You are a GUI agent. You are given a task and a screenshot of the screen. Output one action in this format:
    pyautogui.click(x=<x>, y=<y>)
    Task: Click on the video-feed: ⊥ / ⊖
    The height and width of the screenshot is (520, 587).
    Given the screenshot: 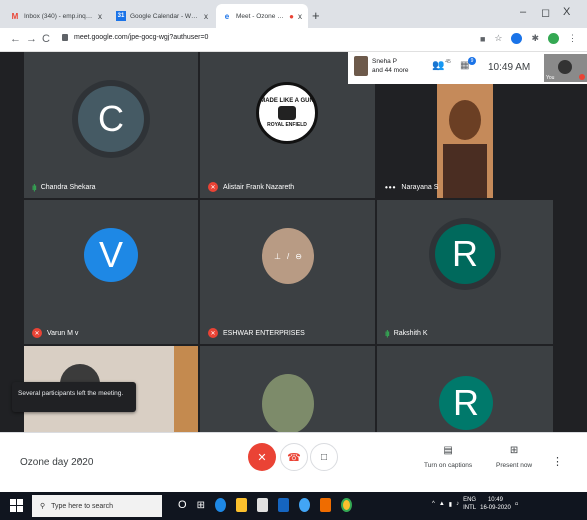 What is the action you would take?
    pyautogui.click(x=288, y=256)
    